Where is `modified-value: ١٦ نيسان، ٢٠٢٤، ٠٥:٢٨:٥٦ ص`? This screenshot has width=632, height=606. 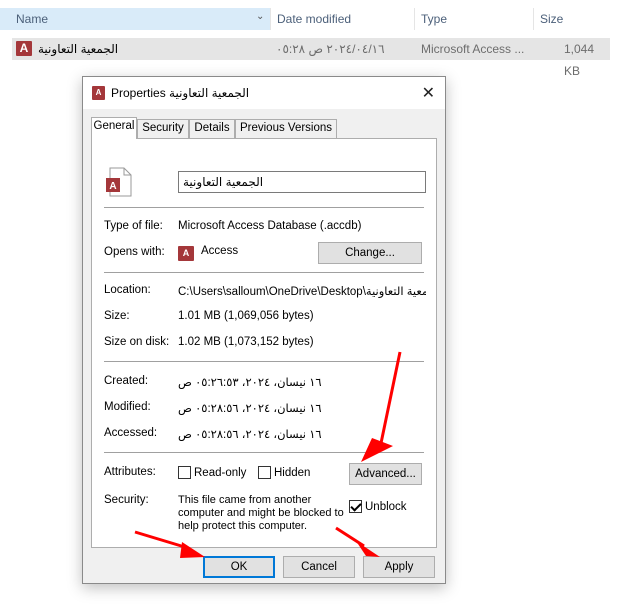 modified-value: ١٦ نيسان، ٢٠٢٤، ٠٥:٢٨:٥٦ ص is located at coordinates (250, 409).